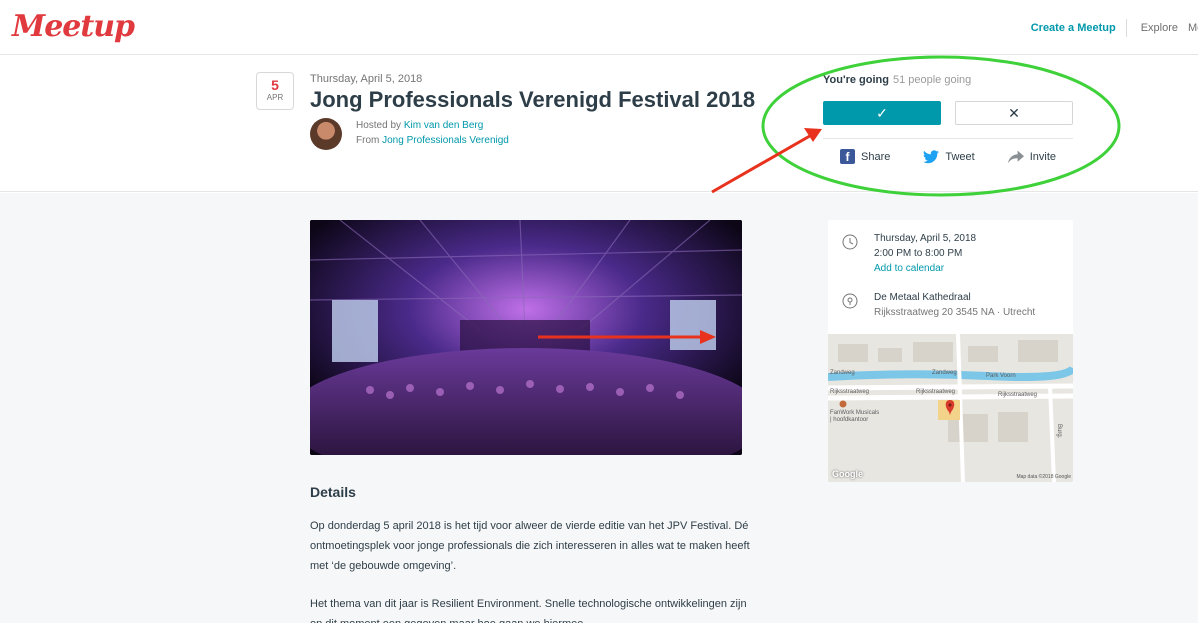  I want to click on map-label-rijksstraatweg-3: Rijksstraatweg, so click(1018, 395).